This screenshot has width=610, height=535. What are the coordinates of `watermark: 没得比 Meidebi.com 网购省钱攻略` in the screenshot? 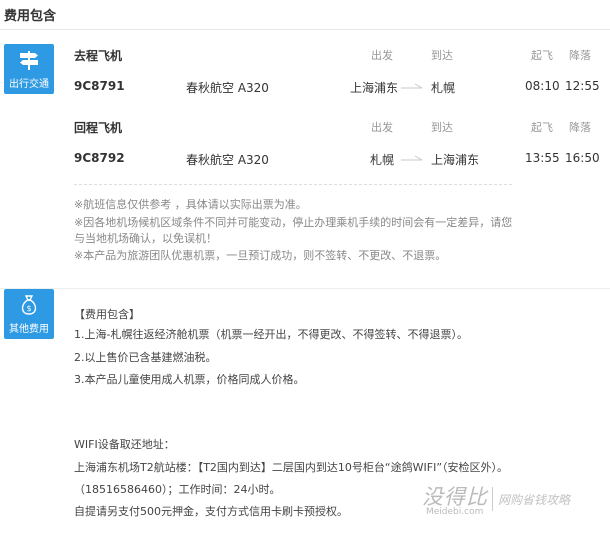 It's located at (515, 501).